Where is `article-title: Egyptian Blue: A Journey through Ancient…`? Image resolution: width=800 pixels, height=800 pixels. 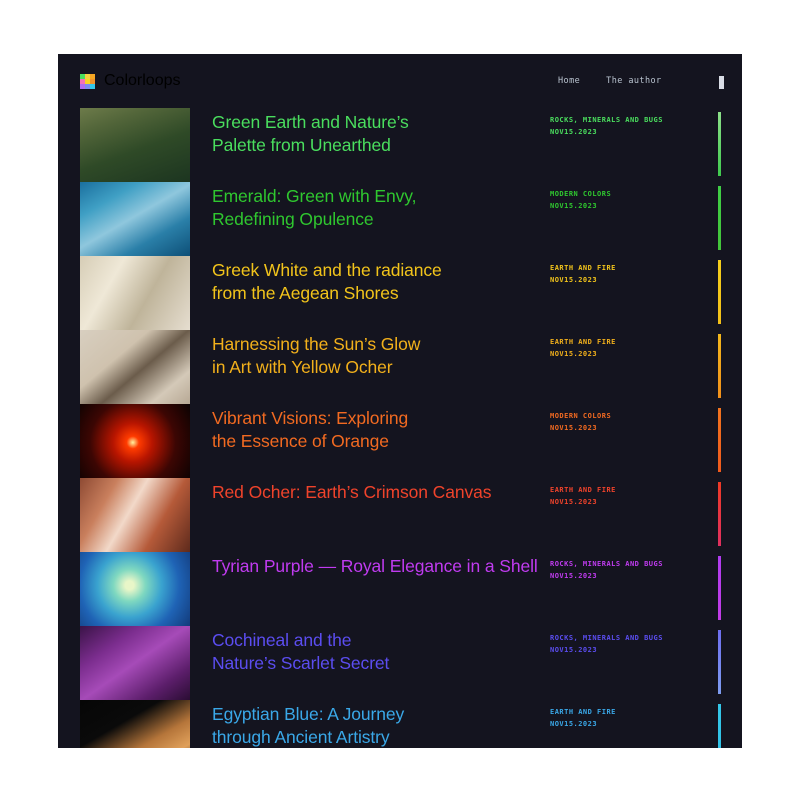
article-title: Egyptian Blue: A Journey through Ancient… is located at coordinates (381, 724).